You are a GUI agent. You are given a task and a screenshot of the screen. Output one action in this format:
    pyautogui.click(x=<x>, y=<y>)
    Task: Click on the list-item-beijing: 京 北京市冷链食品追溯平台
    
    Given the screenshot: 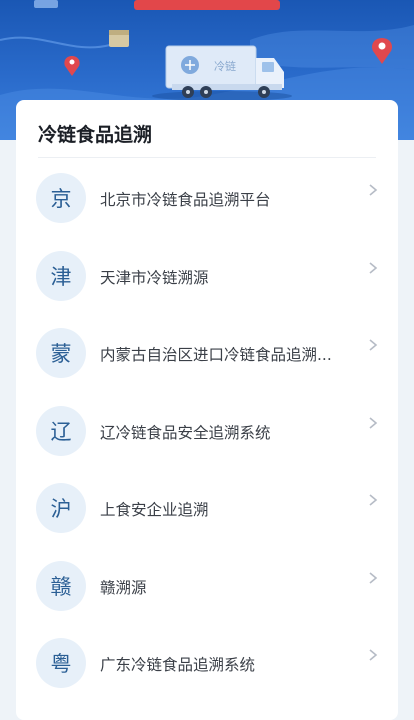 What is the action you would take?
    pyautogui.click(x=207, y=197)
    